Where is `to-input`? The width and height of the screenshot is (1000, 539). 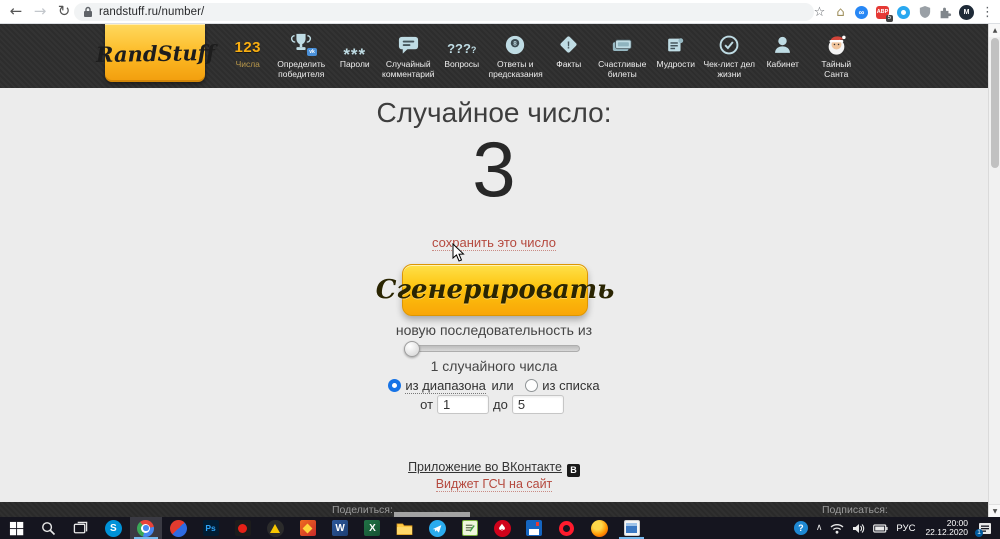
to-input is located at coordinates (537, 404).